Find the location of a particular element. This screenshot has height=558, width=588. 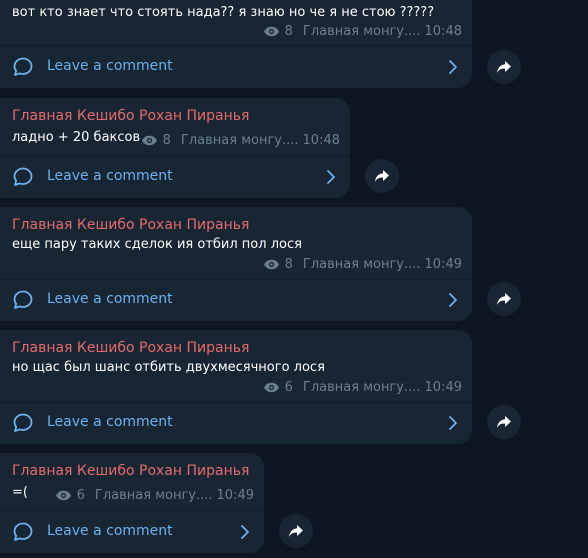

message-text: ладно + 20 баксов is located at coordinates (76, 137).